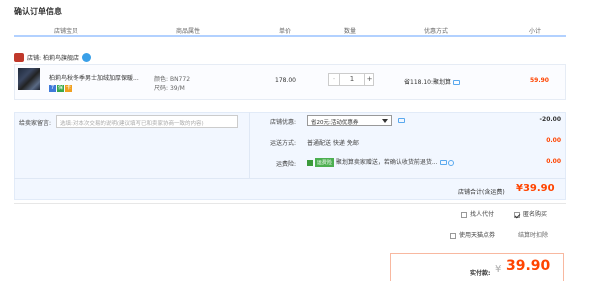 Image resolution: width=600 pixels, height=281 pixels. What do you see at coordinates (310, 162) in the screenshot?
I see `insurance-checkbox` at bounding box center [310, 162].